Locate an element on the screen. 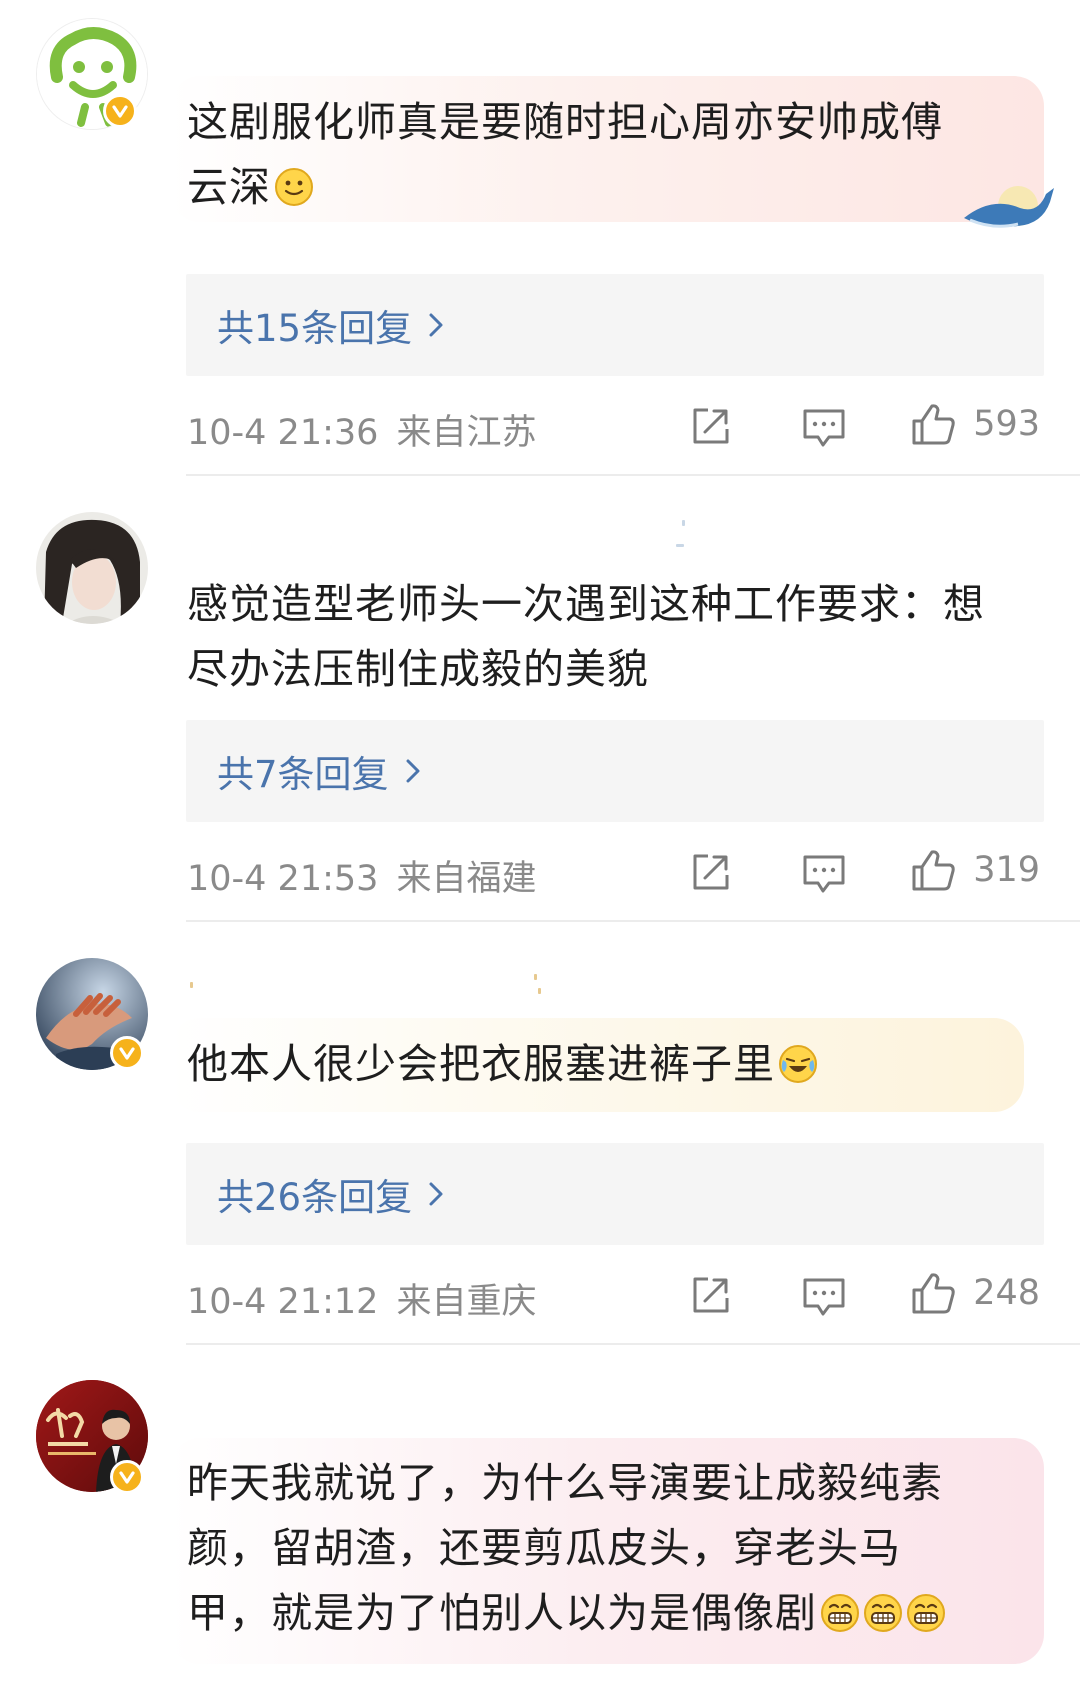 The image size is (1080, 1702). comment-time: 10-4 21:12 is located at coordinates (283, 1302).